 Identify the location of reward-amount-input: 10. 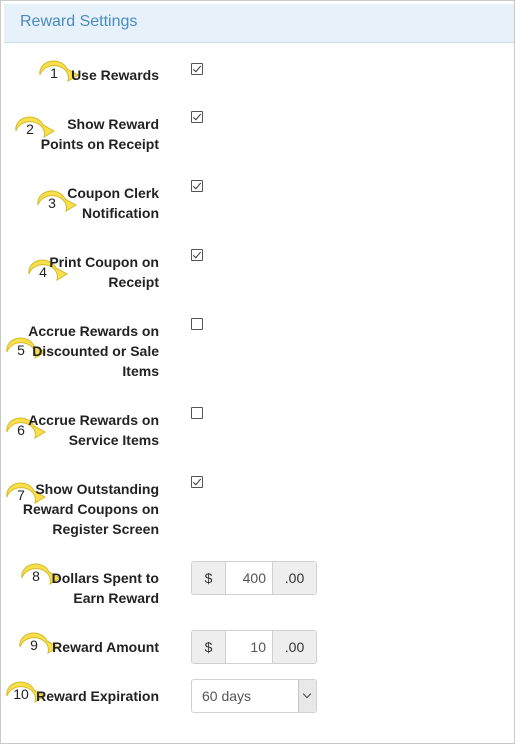
(249, 647).